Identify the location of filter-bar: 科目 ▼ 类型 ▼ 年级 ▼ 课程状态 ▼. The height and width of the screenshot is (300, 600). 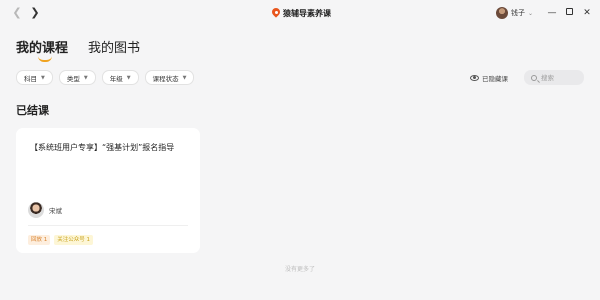
(105, 77).